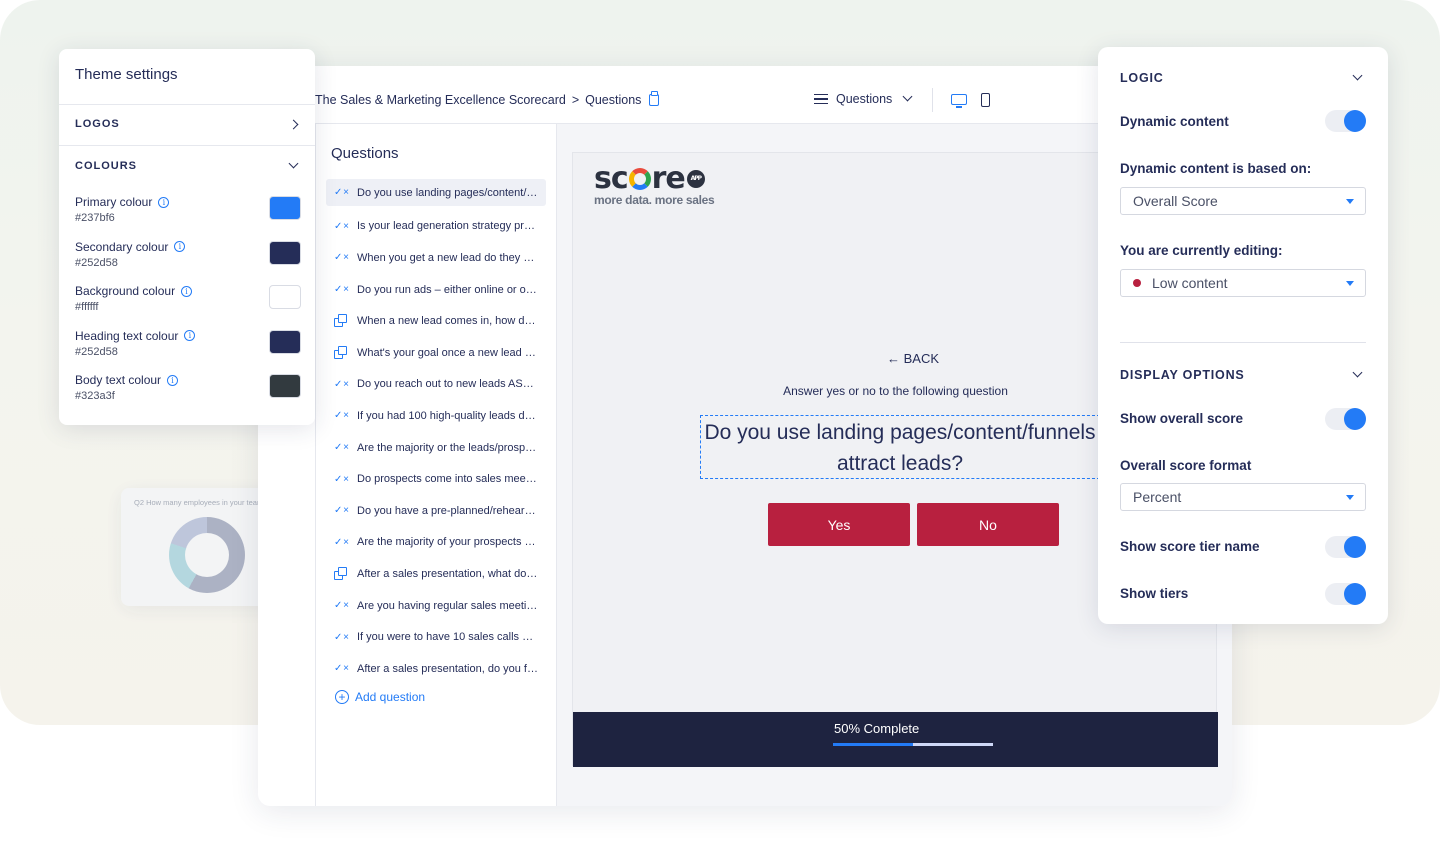  I want to click on no-button: No, so click(988, 524).